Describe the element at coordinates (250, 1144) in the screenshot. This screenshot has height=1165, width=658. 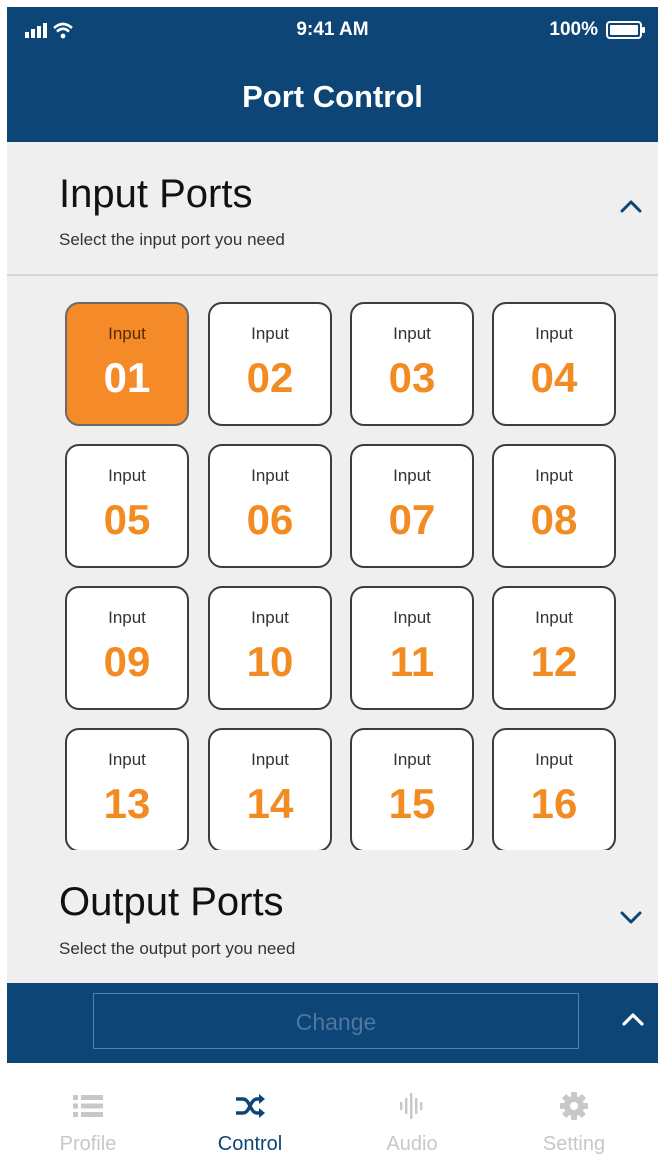
I see `tab-label: Control` at that location.